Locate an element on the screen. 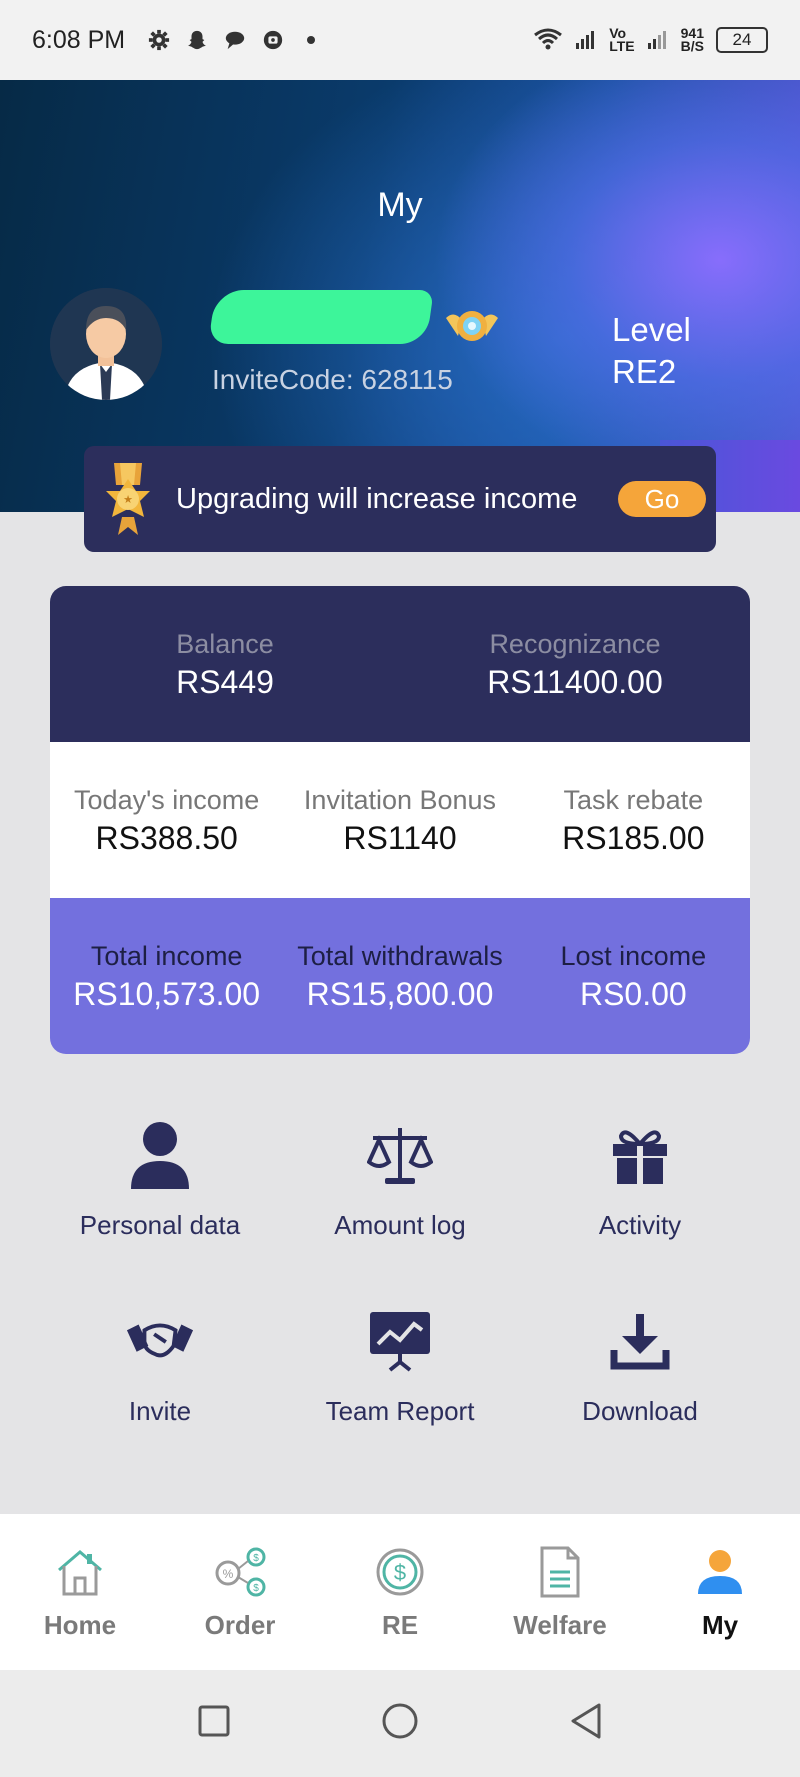 The image size is (800, 1777). menu-amount-log: Amount log is located at coordinates (400, 1213).